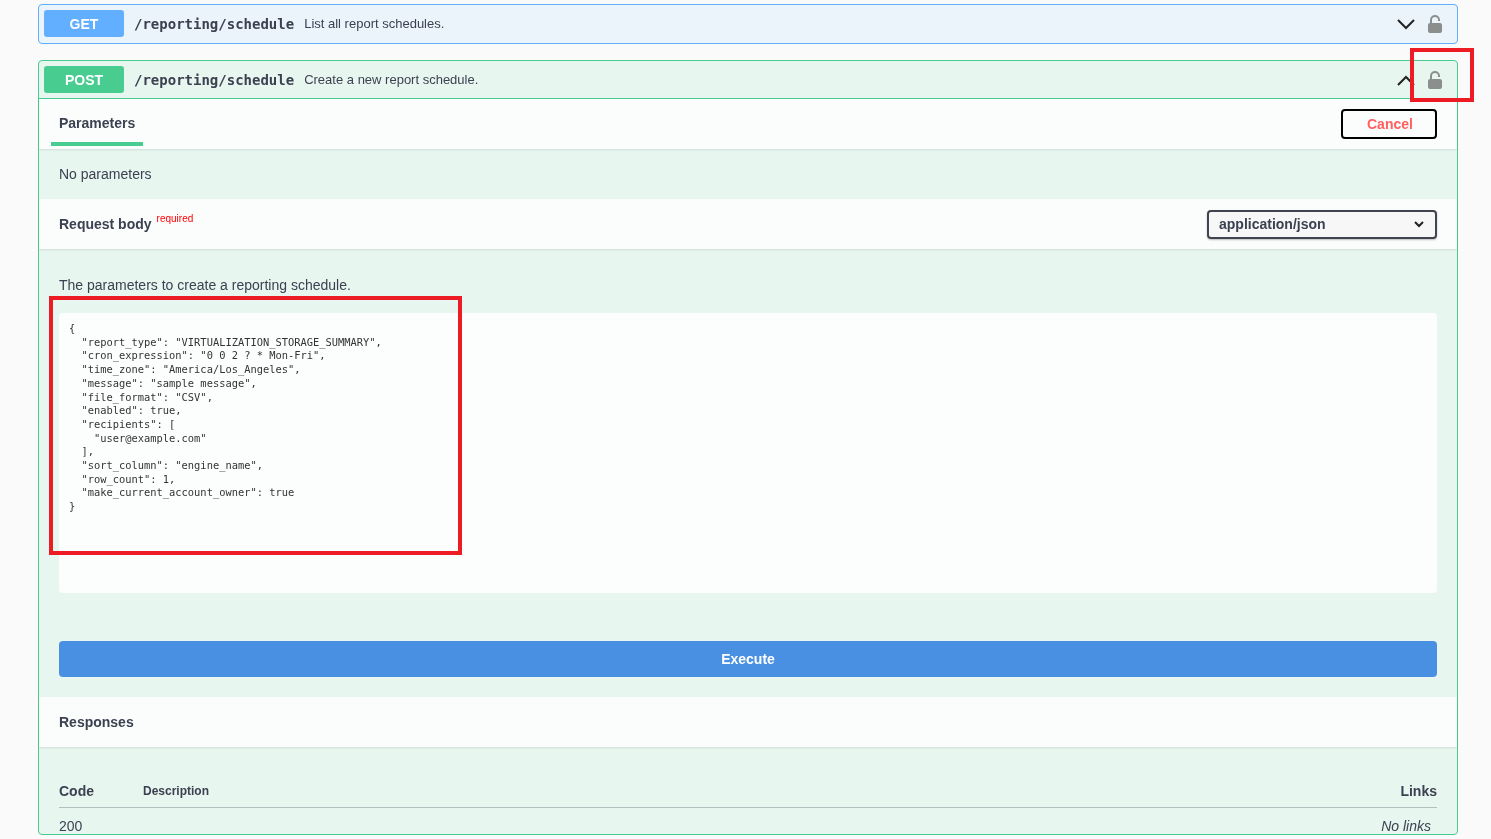 The height and width of the screenshot is (839, 1491). I want to click on request-body-title: Request body, so click(105, 224).